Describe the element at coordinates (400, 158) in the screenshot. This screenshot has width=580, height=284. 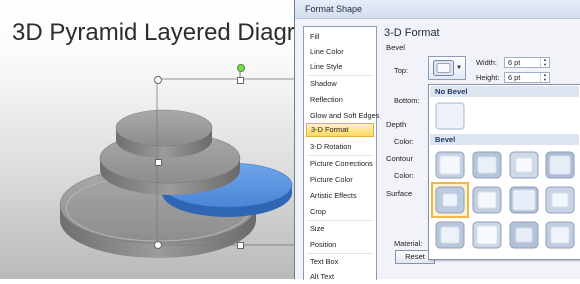
I see `contour-section-label: Contour` at that location.